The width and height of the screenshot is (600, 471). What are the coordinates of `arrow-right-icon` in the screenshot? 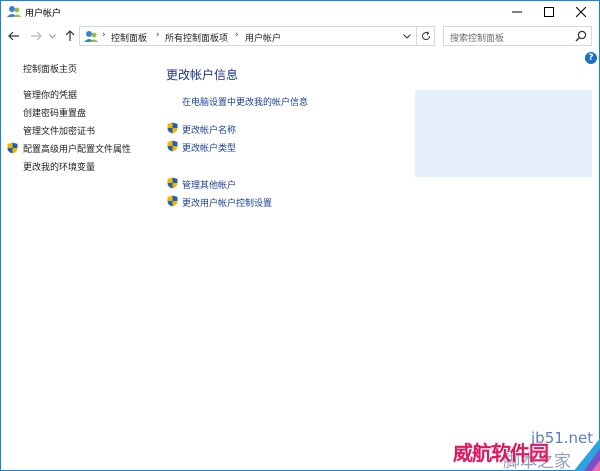 It's located at (36, 36).